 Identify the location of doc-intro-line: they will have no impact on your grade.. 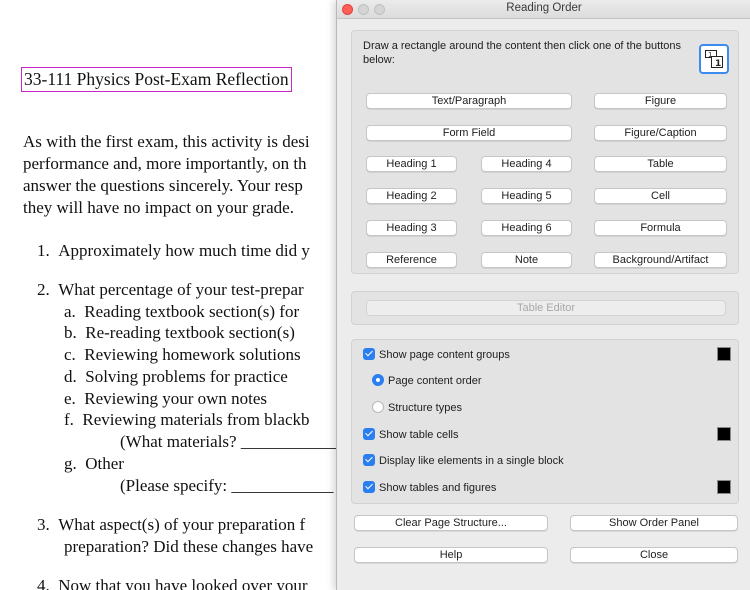
(158, 207).